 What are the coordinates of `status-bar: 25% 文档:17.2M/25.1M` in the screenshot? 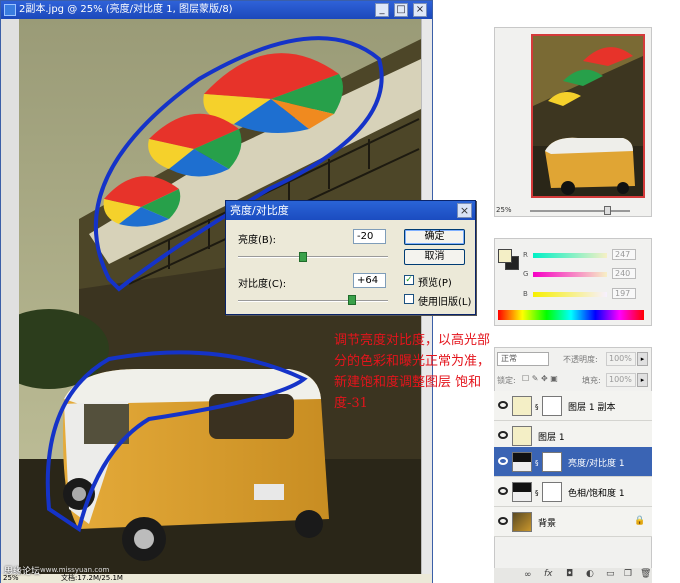 It's located at (216, 578).